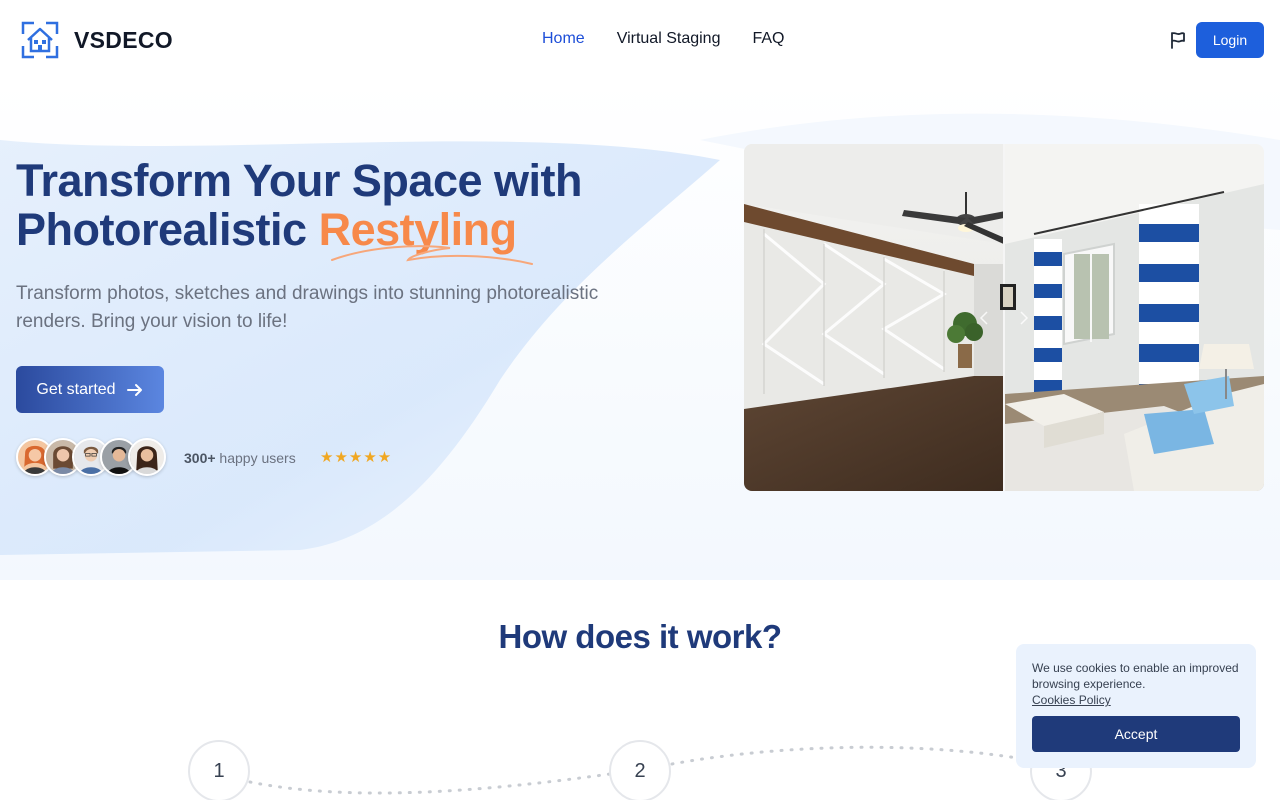 This screenshot has width=1280, height=800. I want to click on user-avatars, so click(91, 457).